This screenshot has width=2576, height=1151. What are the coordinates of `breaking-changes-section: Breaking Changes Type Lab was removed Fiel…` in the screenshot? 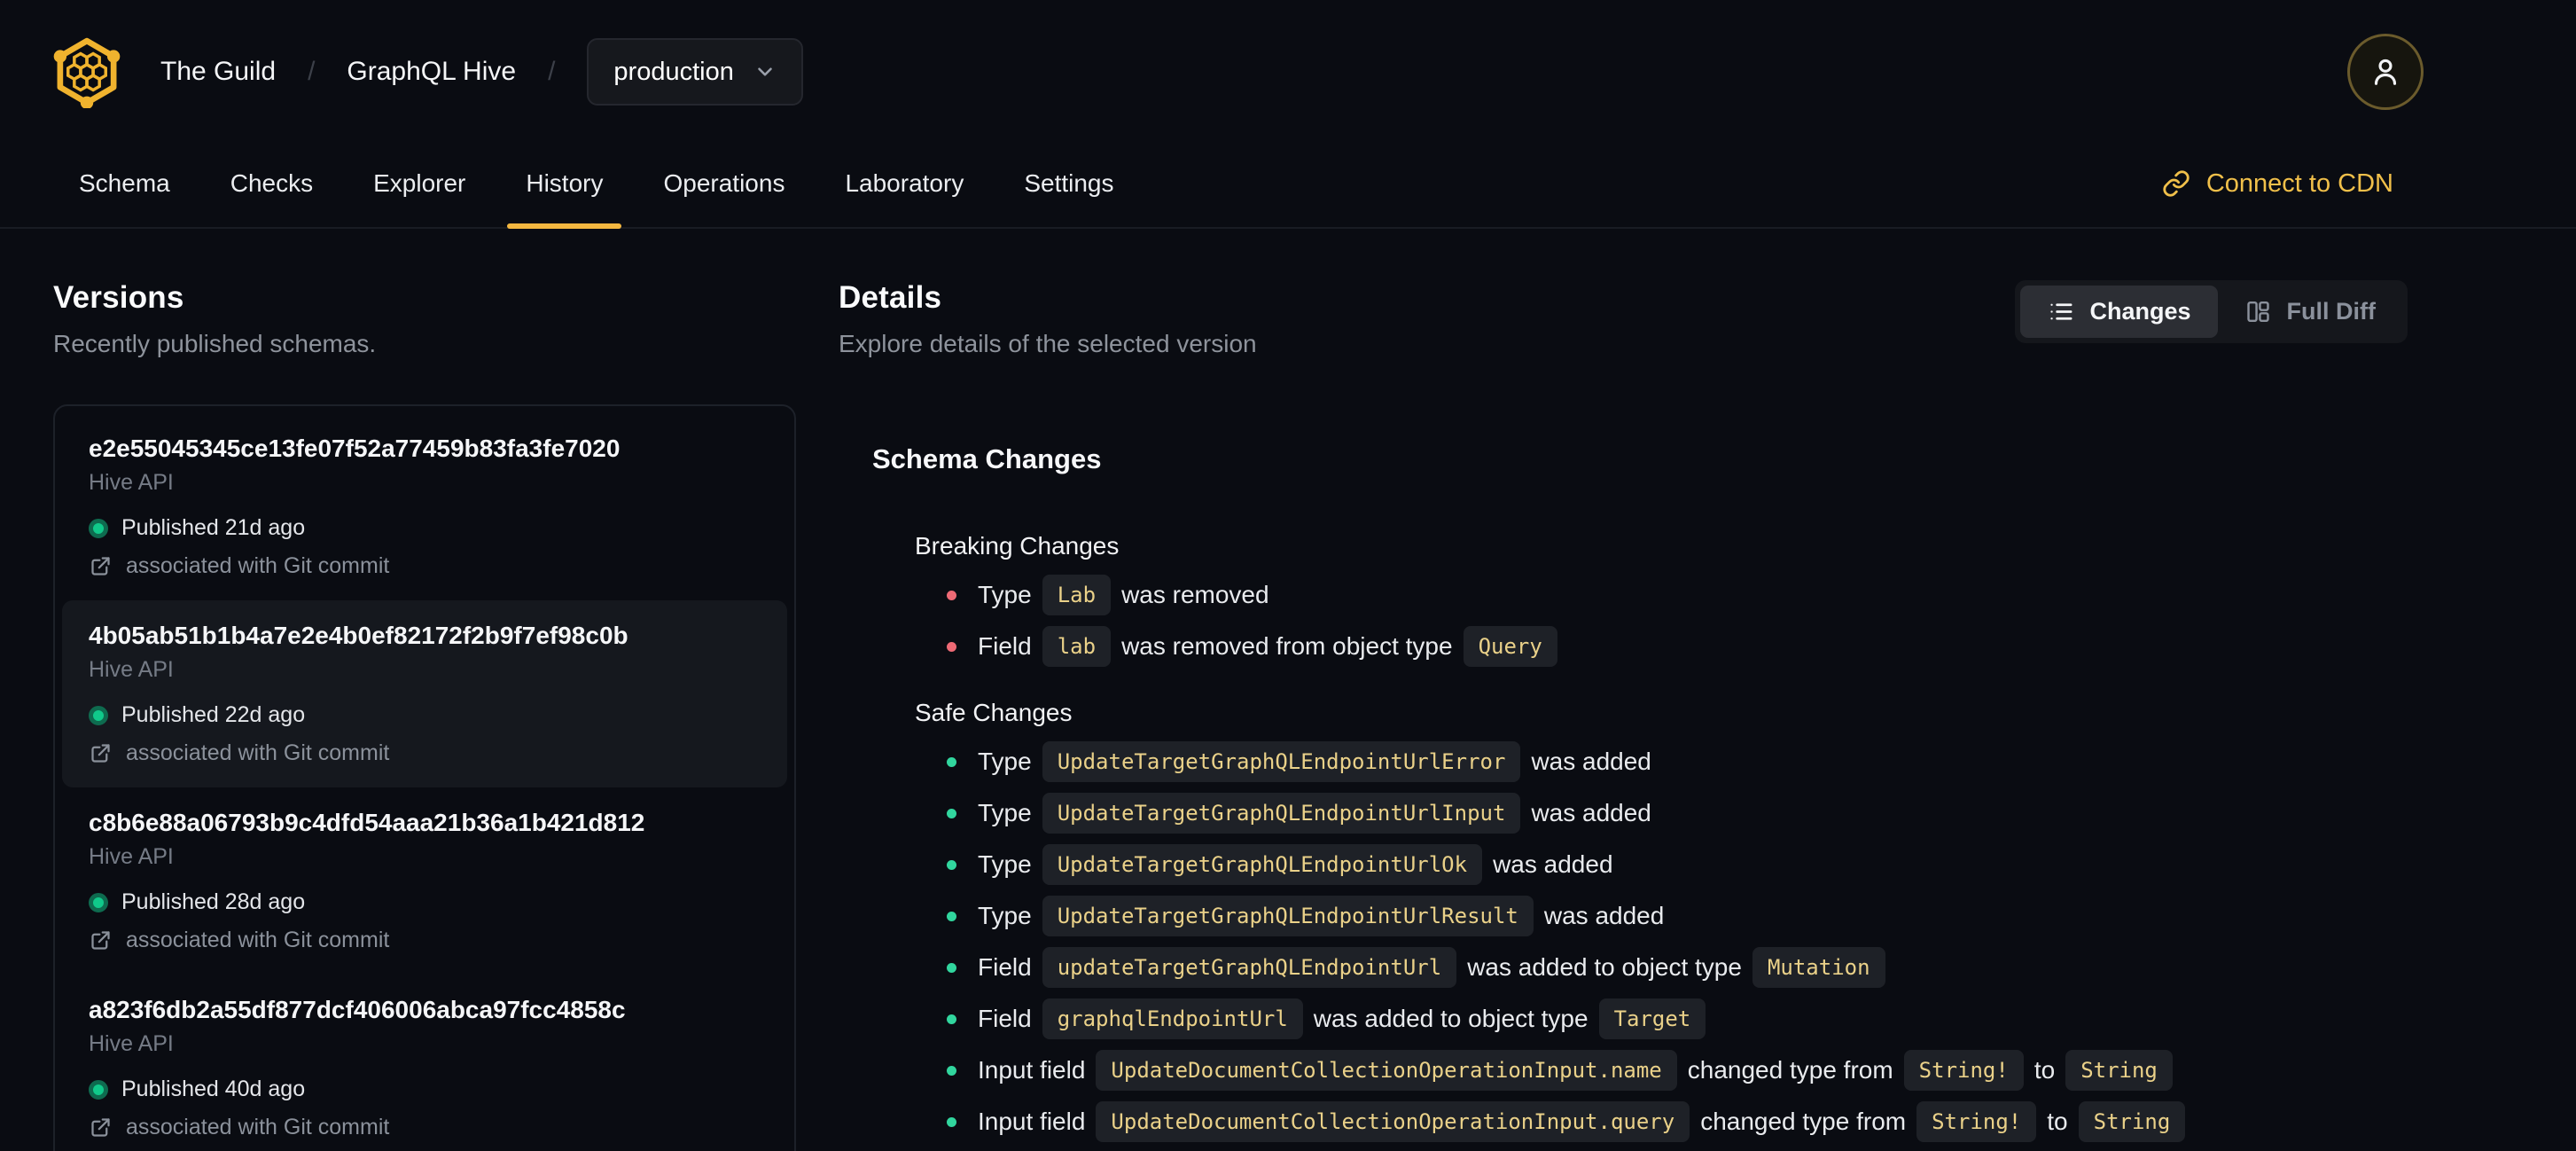 It's located at (1661, 600).